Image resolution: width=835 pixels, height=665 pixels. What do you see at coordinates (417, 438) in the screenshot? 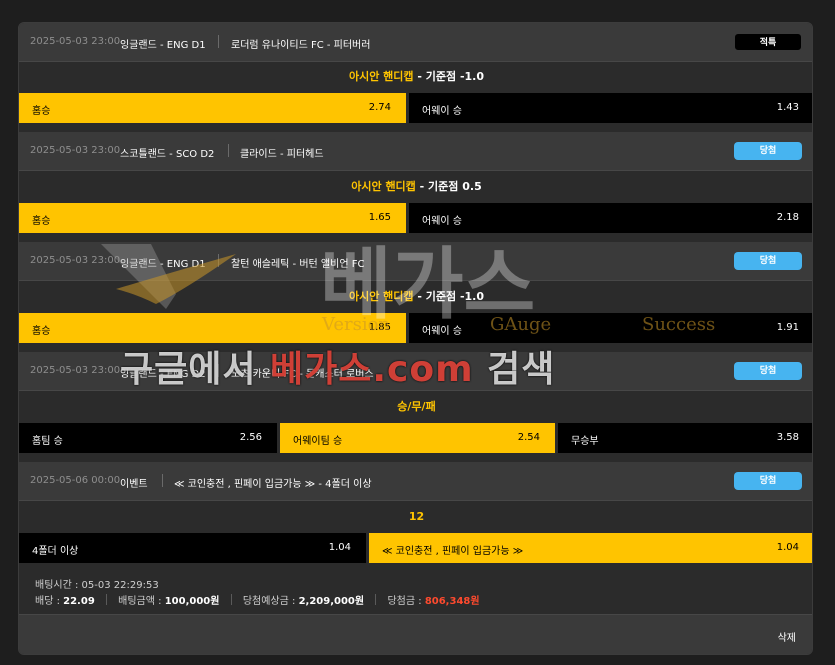
I see `bet-option-away: 어웨이팀 승 2.54` at bounding box center [417, 438].